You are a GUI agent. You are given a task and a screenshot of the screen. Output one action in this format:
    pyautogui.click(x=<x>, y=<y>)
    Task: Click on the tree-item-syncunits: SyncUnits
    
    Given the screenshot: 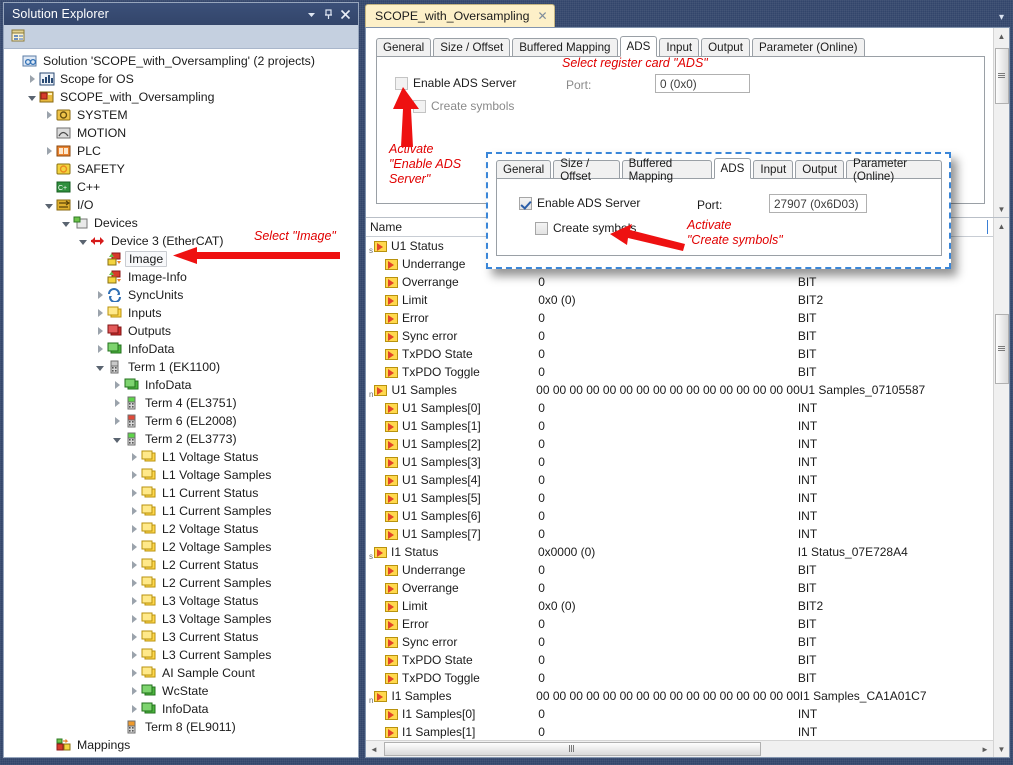 What is the action you would take?
    pyautogui.click(x=181, y=295)
    